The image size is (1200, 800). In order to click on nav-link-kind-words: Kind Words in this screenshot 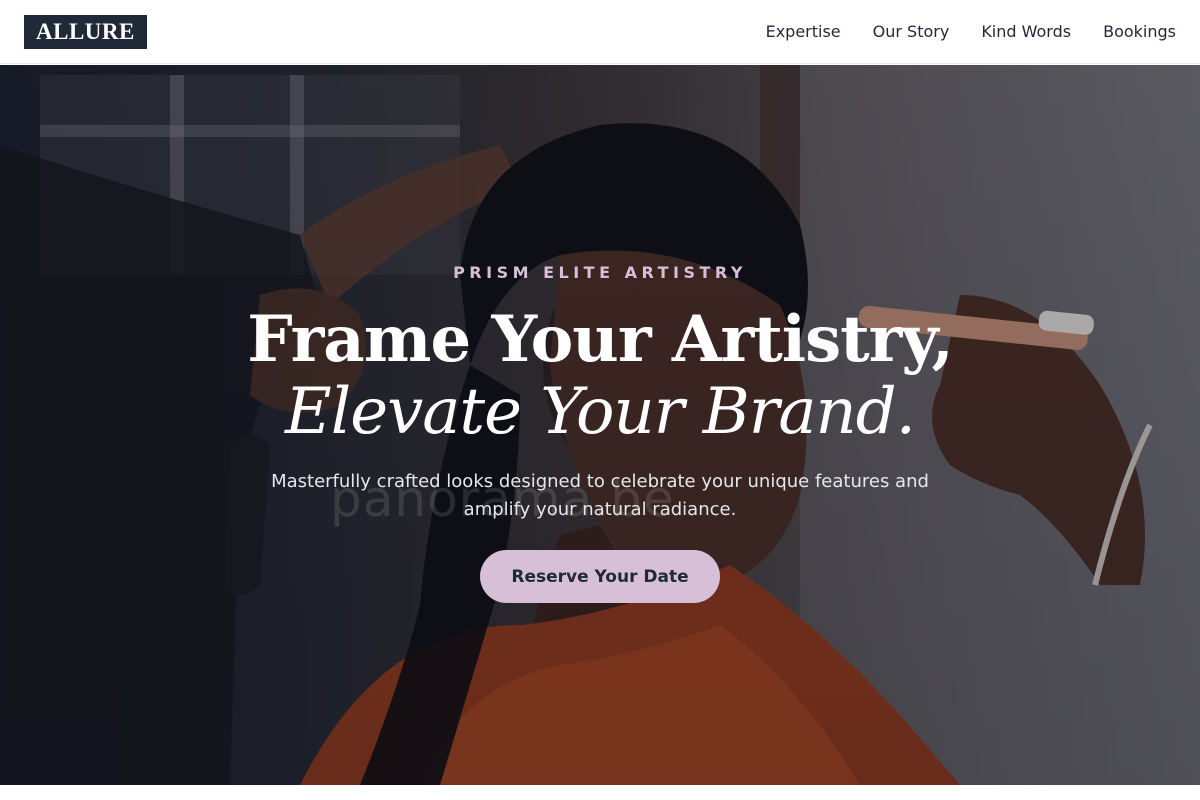, I will do `click(1026, 31)`.